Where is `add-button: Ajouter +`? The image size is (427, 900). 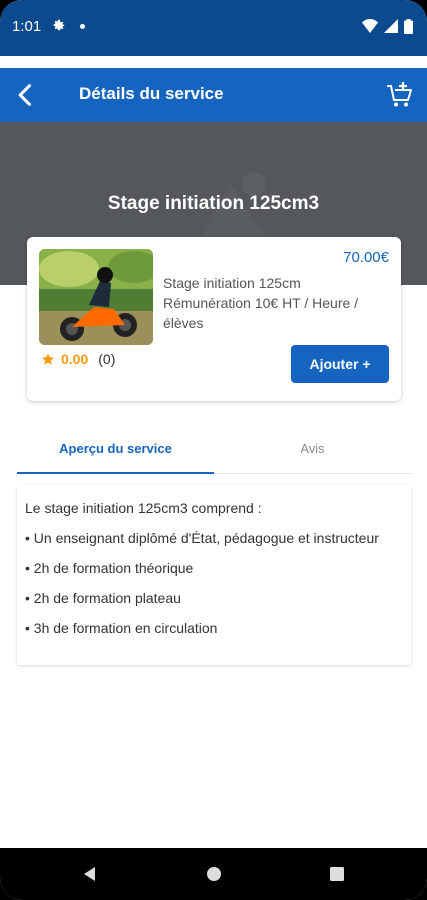
add-button: Ajouter + is located at coordinates (340, 364).